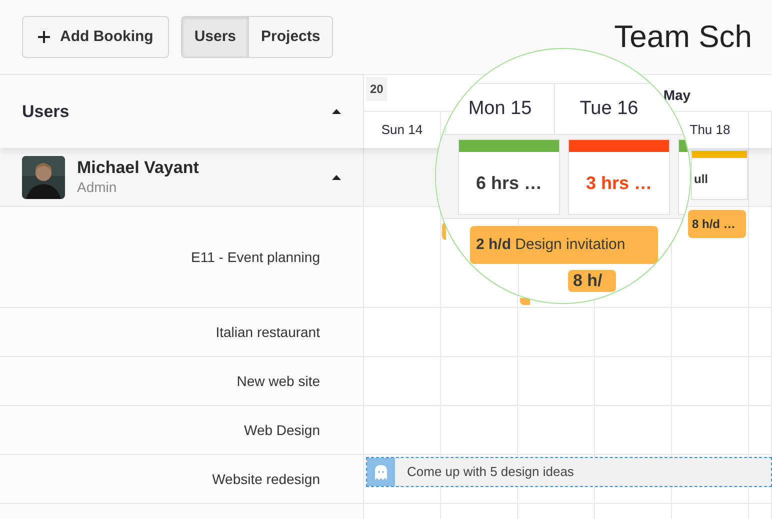 The image size is (772, 519). Describe the element at coordinates (255, 257) in the screenshot. I see `project-name: E11 - Event planning` at that location.